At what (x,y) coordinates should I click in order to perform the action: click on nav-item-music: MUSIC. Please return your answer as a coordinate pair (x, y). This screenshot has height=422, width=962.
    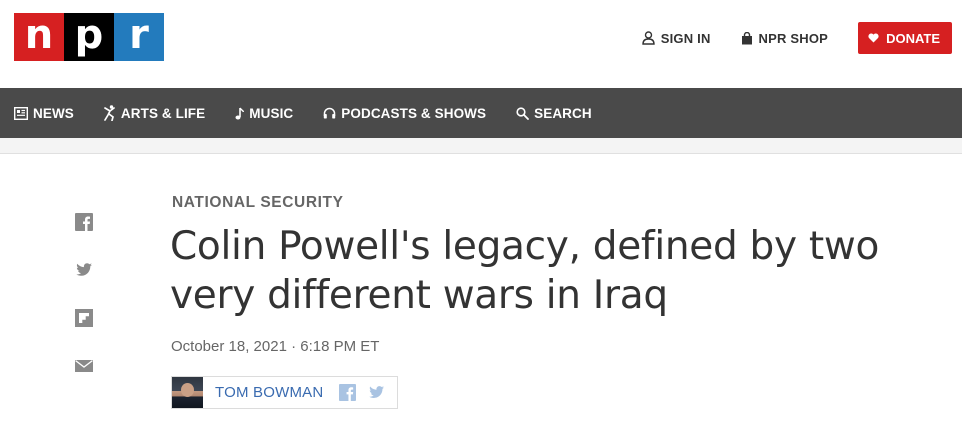
    Looking at the image, I should click on (264, 113).